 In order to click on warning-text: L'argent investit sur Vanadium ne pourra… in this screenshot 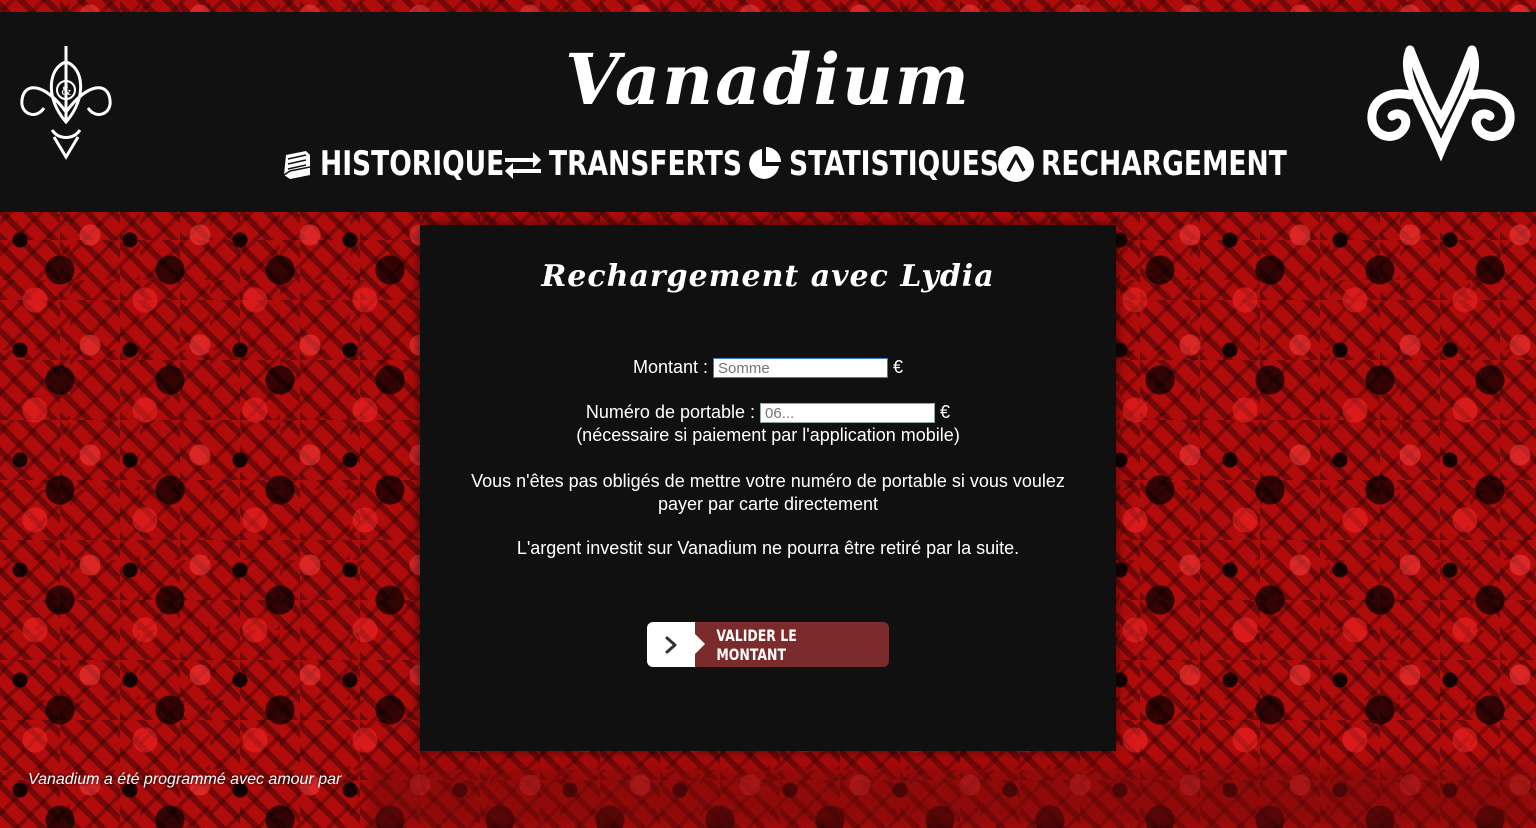, I will do `click(768, 548)`.